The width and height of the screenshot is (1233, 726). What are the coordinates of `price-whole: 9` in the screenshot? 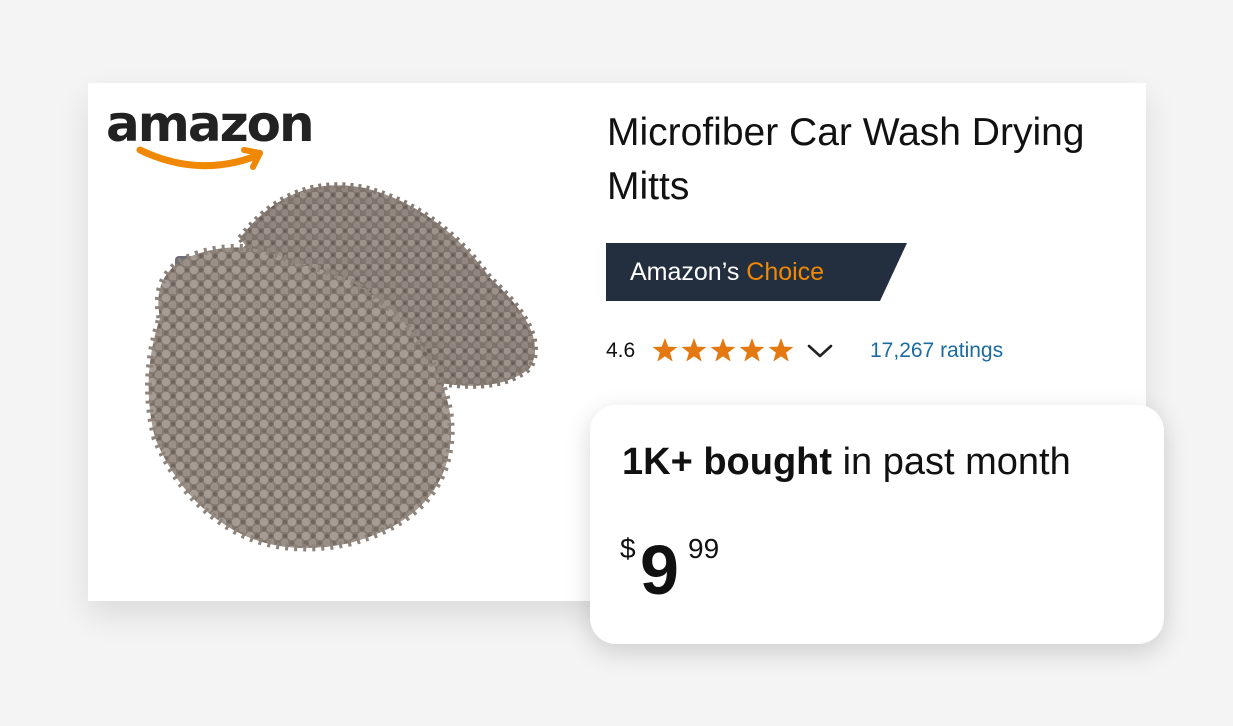 It's located at (659, 570).